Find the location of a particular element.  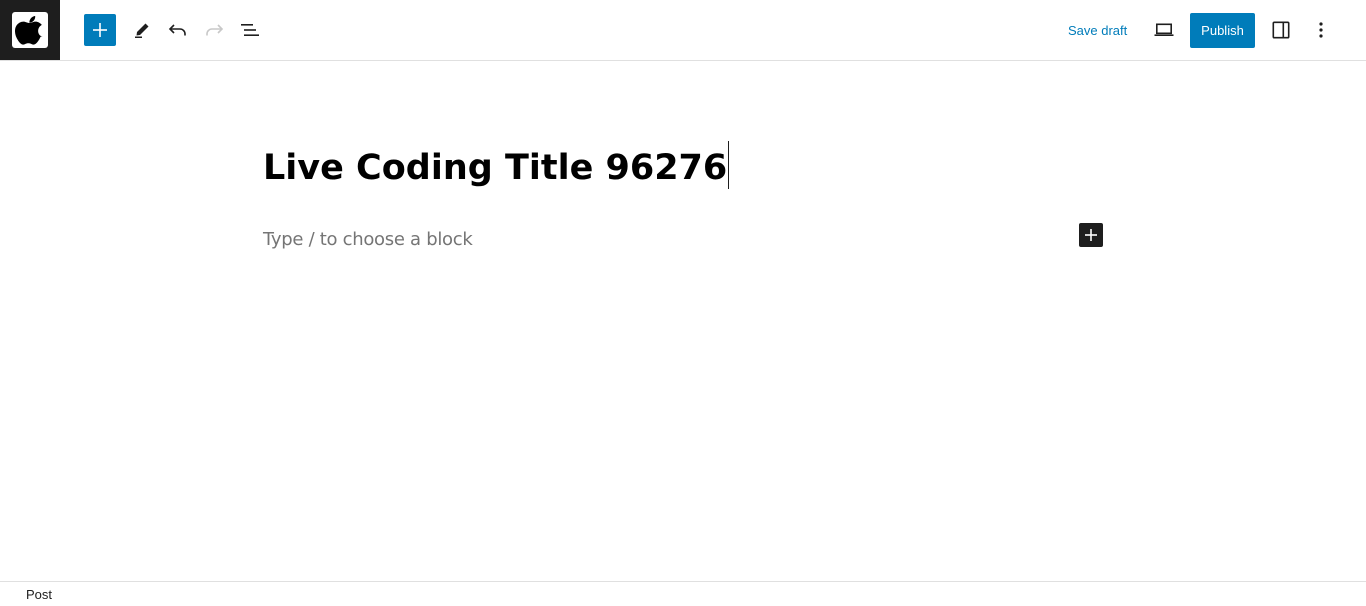

editor-header: Save draft Publish is located at coordinates (683, 30).